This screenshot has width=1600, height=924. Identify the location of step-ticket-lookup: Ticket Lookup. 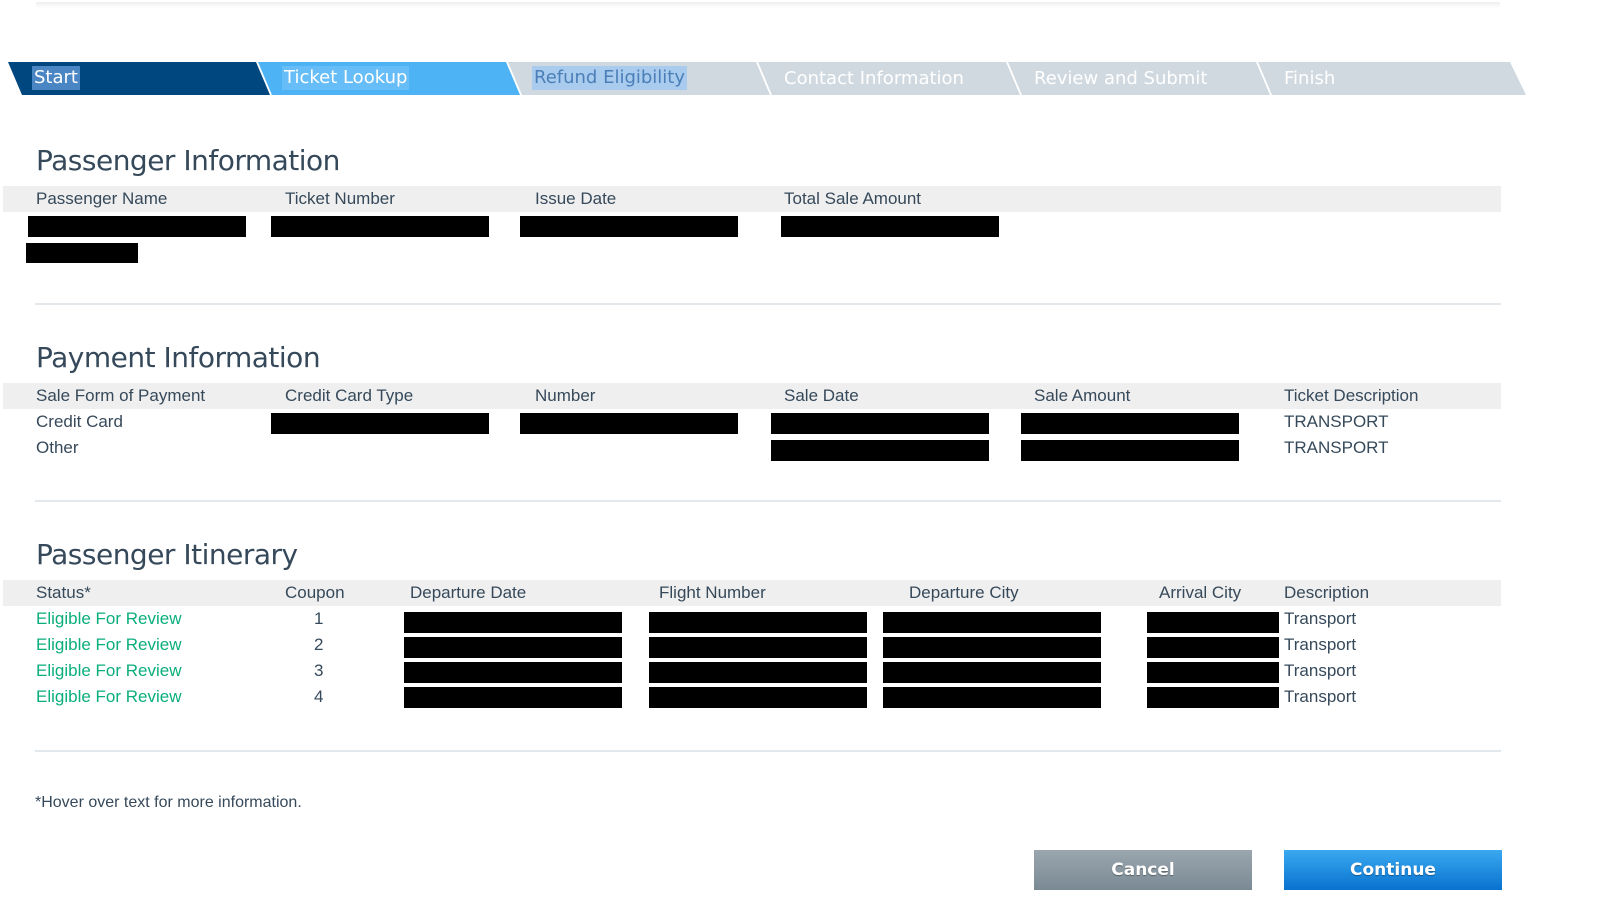
(389, 78).